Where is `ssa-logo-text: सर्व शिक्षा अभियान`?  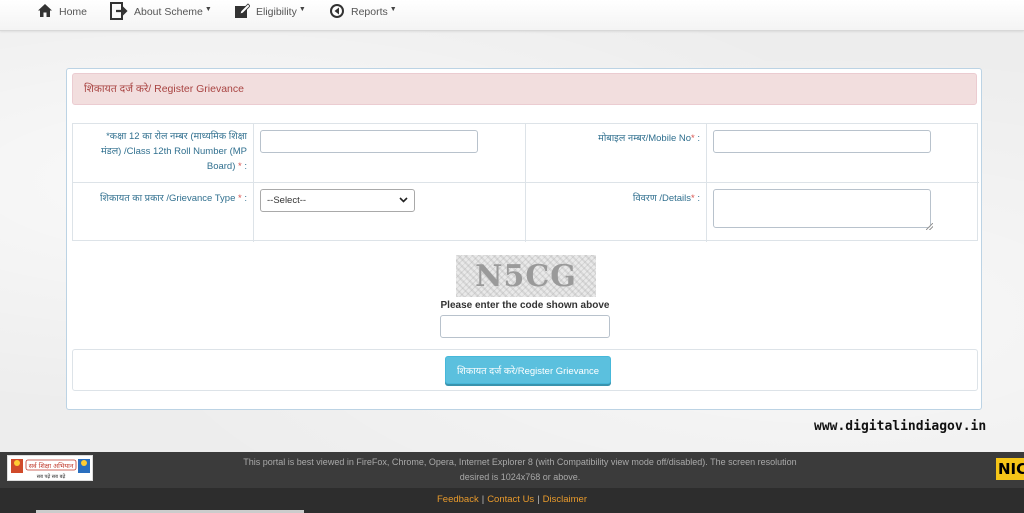
ssa-logo-text: सर्व शिक्षा अभियान is located at coordinates (51, 466).